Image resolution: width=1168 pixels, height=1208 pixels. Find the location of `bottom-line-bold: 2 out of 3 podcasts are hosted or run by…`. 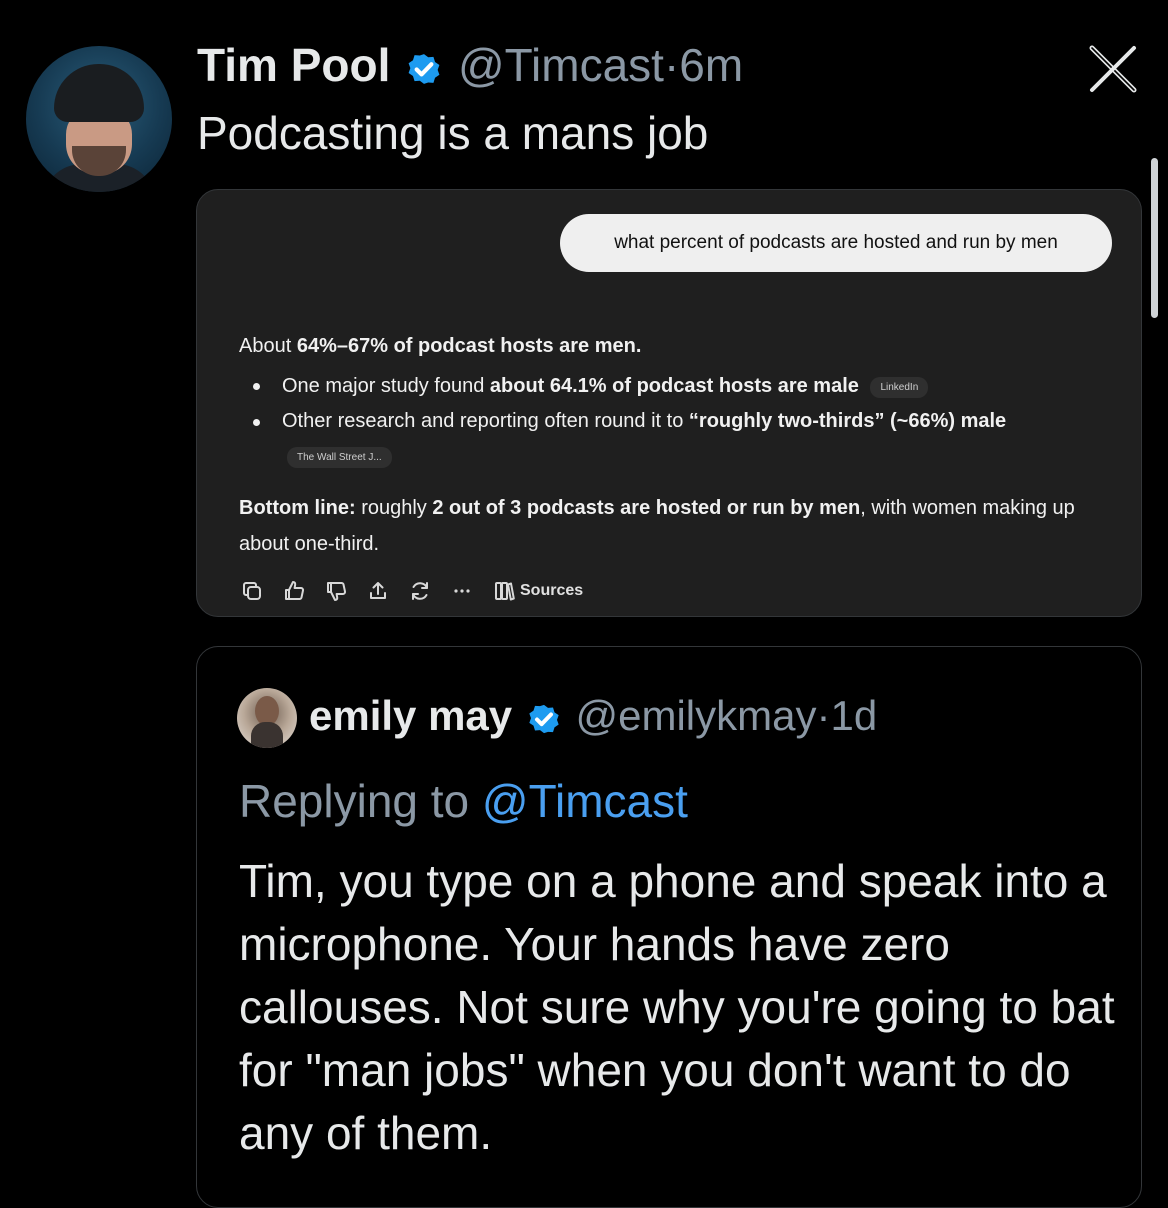

bottom-line-bold: 2 out of 3 podcasts are hosted or run by… is located at coordinates (646, 508).